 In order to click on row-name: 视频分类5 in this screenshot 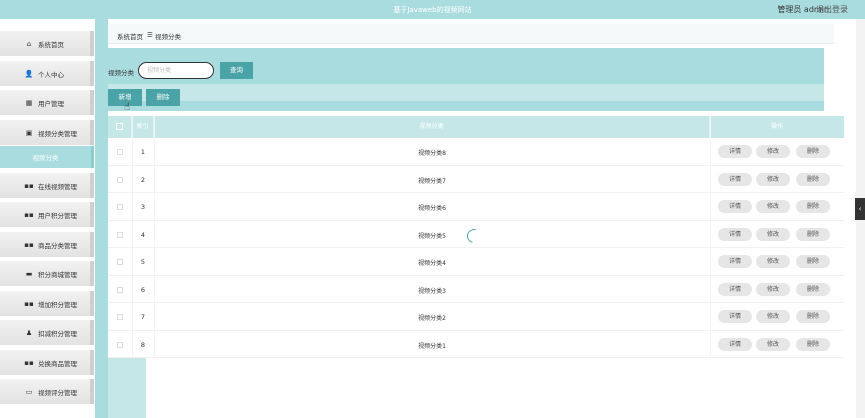, I will do `click(432, 236)`.